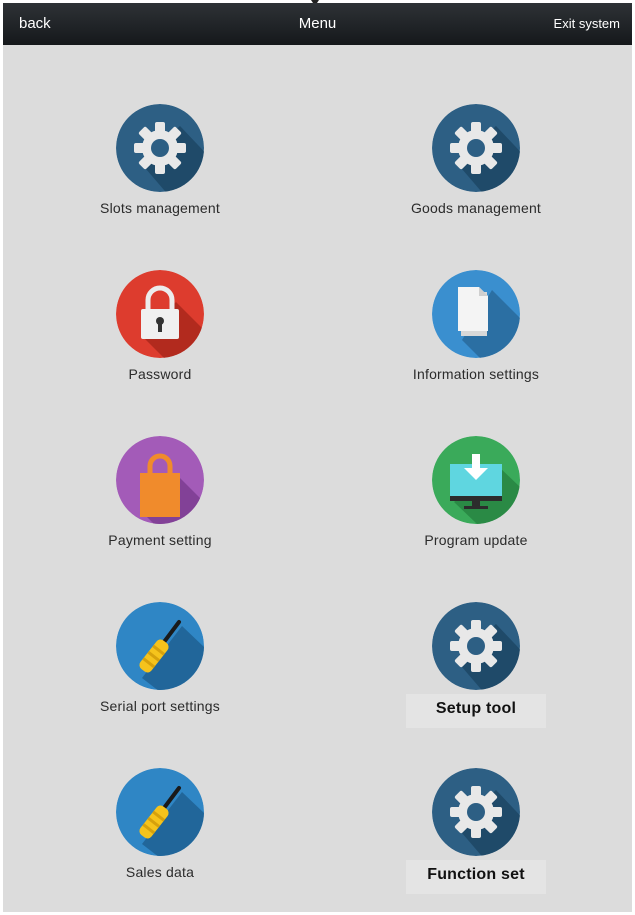 This screenshot has width=635, height=915. What do you see at coordinates (476, 874) in the screenshot?
I see `menu-item-label: Function set` at bounding box center [476, 874].